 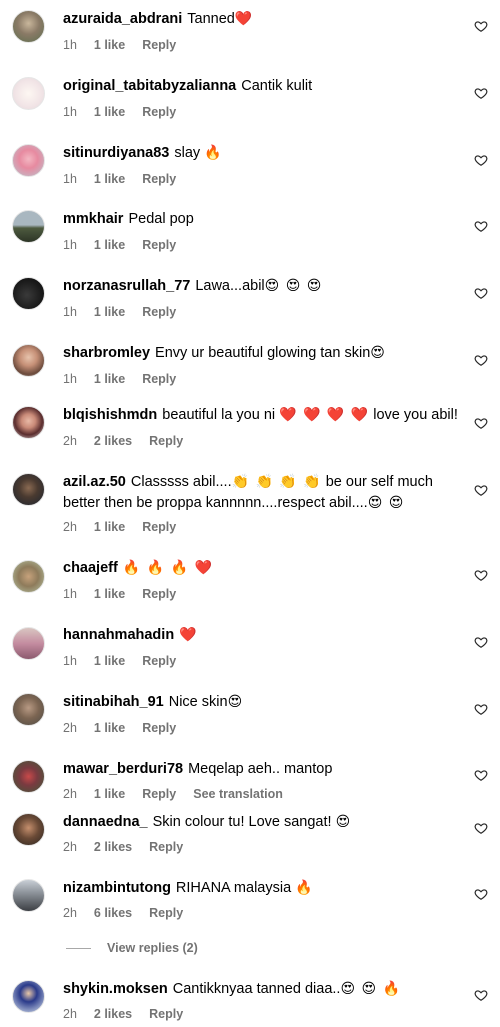 I want to click on comment-username: sitinabihah_91, so click(x=113, y=702).